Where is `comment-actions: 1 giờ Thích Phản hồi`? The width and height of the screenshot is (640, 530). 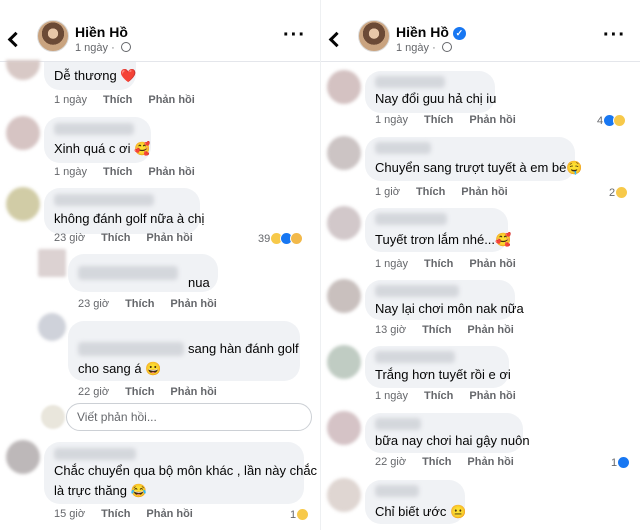 comment-actions: 1 giờ Thích Phản hồi is located at coordinates (441, 192).